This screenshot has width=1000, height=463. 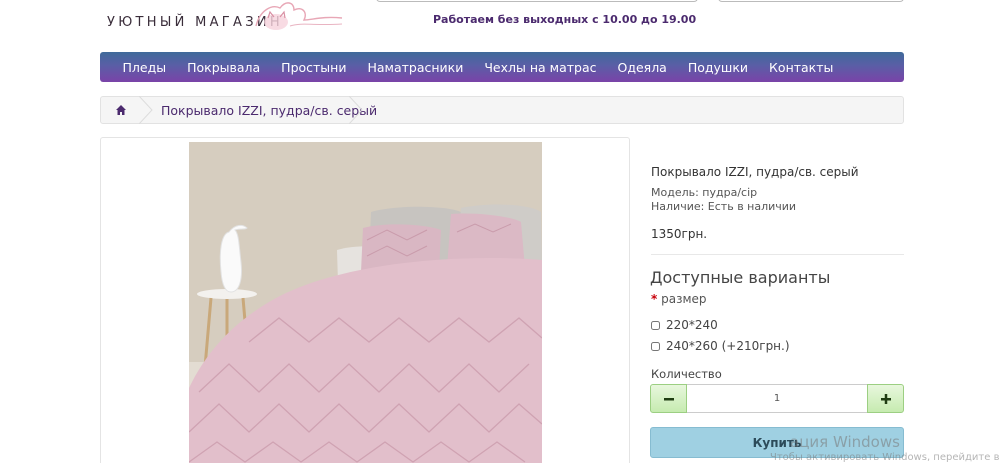 I want to click on breadcrumb: Покрывало IZZI, пудра/св. серый, so click(x=502, y=110).